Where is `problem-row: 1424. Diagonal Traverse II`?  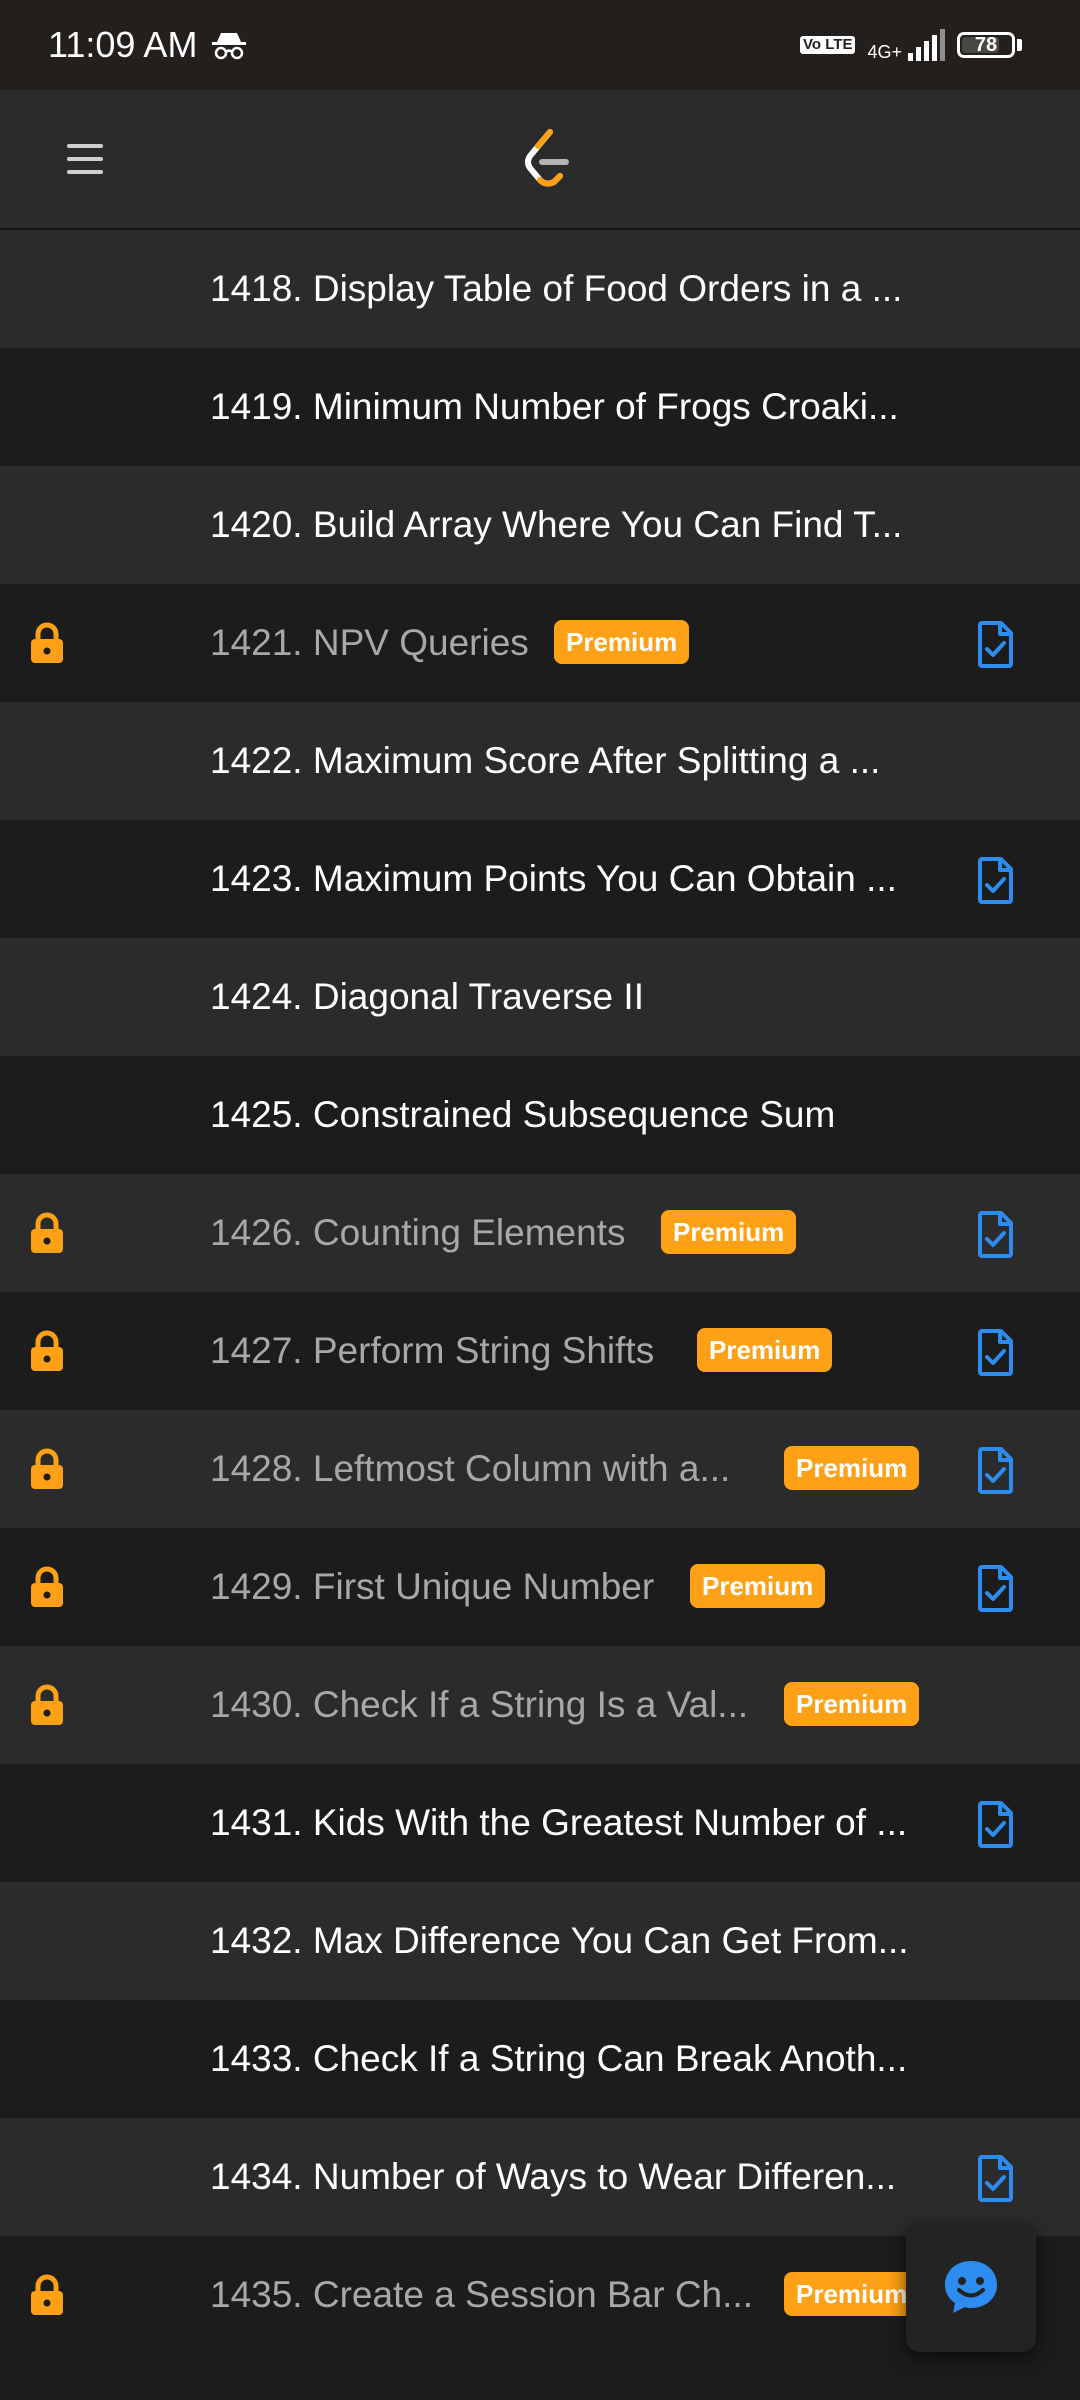 problem-row: 1424. Diagonal Traverse II is located at coordinates (540, 997).